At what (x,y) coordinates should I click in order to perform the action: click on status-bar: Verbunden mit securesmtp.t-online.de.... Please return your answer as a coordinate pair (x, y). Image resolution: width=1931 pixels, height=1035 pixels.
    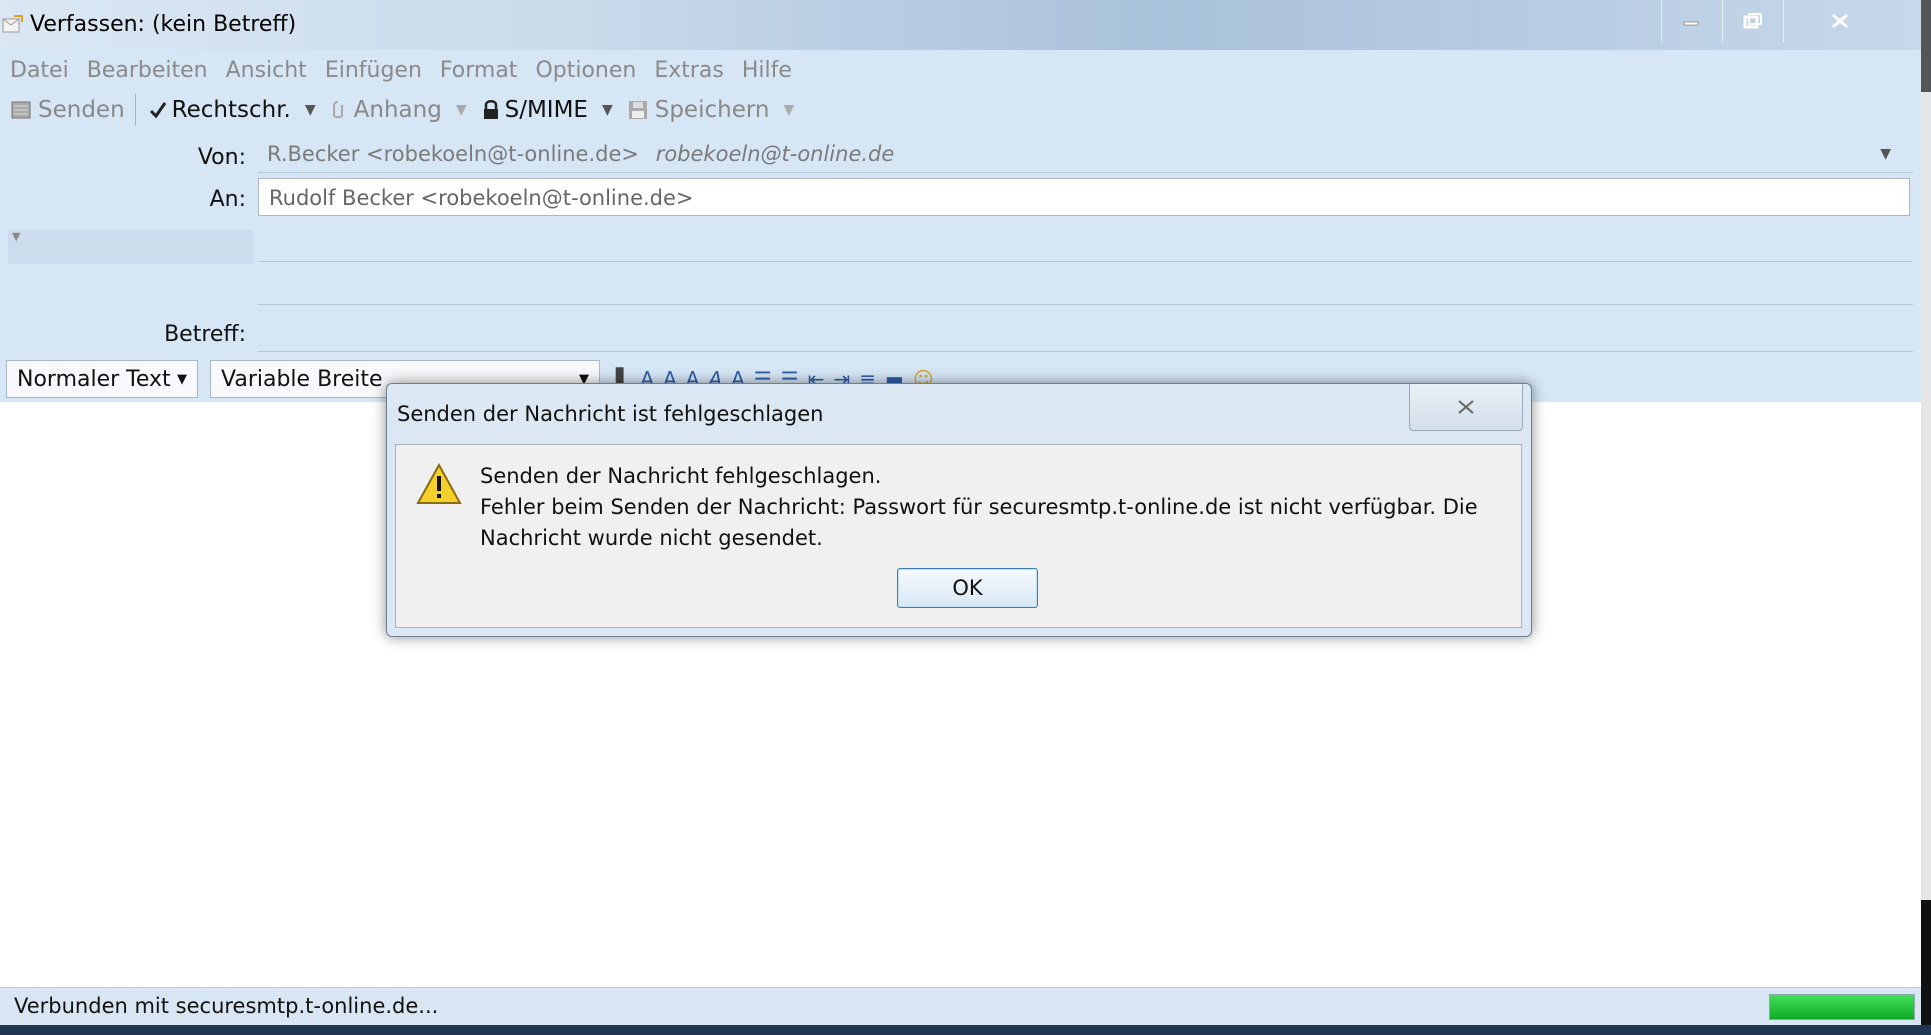
    Looking at the image, I should click on (960, 1006).